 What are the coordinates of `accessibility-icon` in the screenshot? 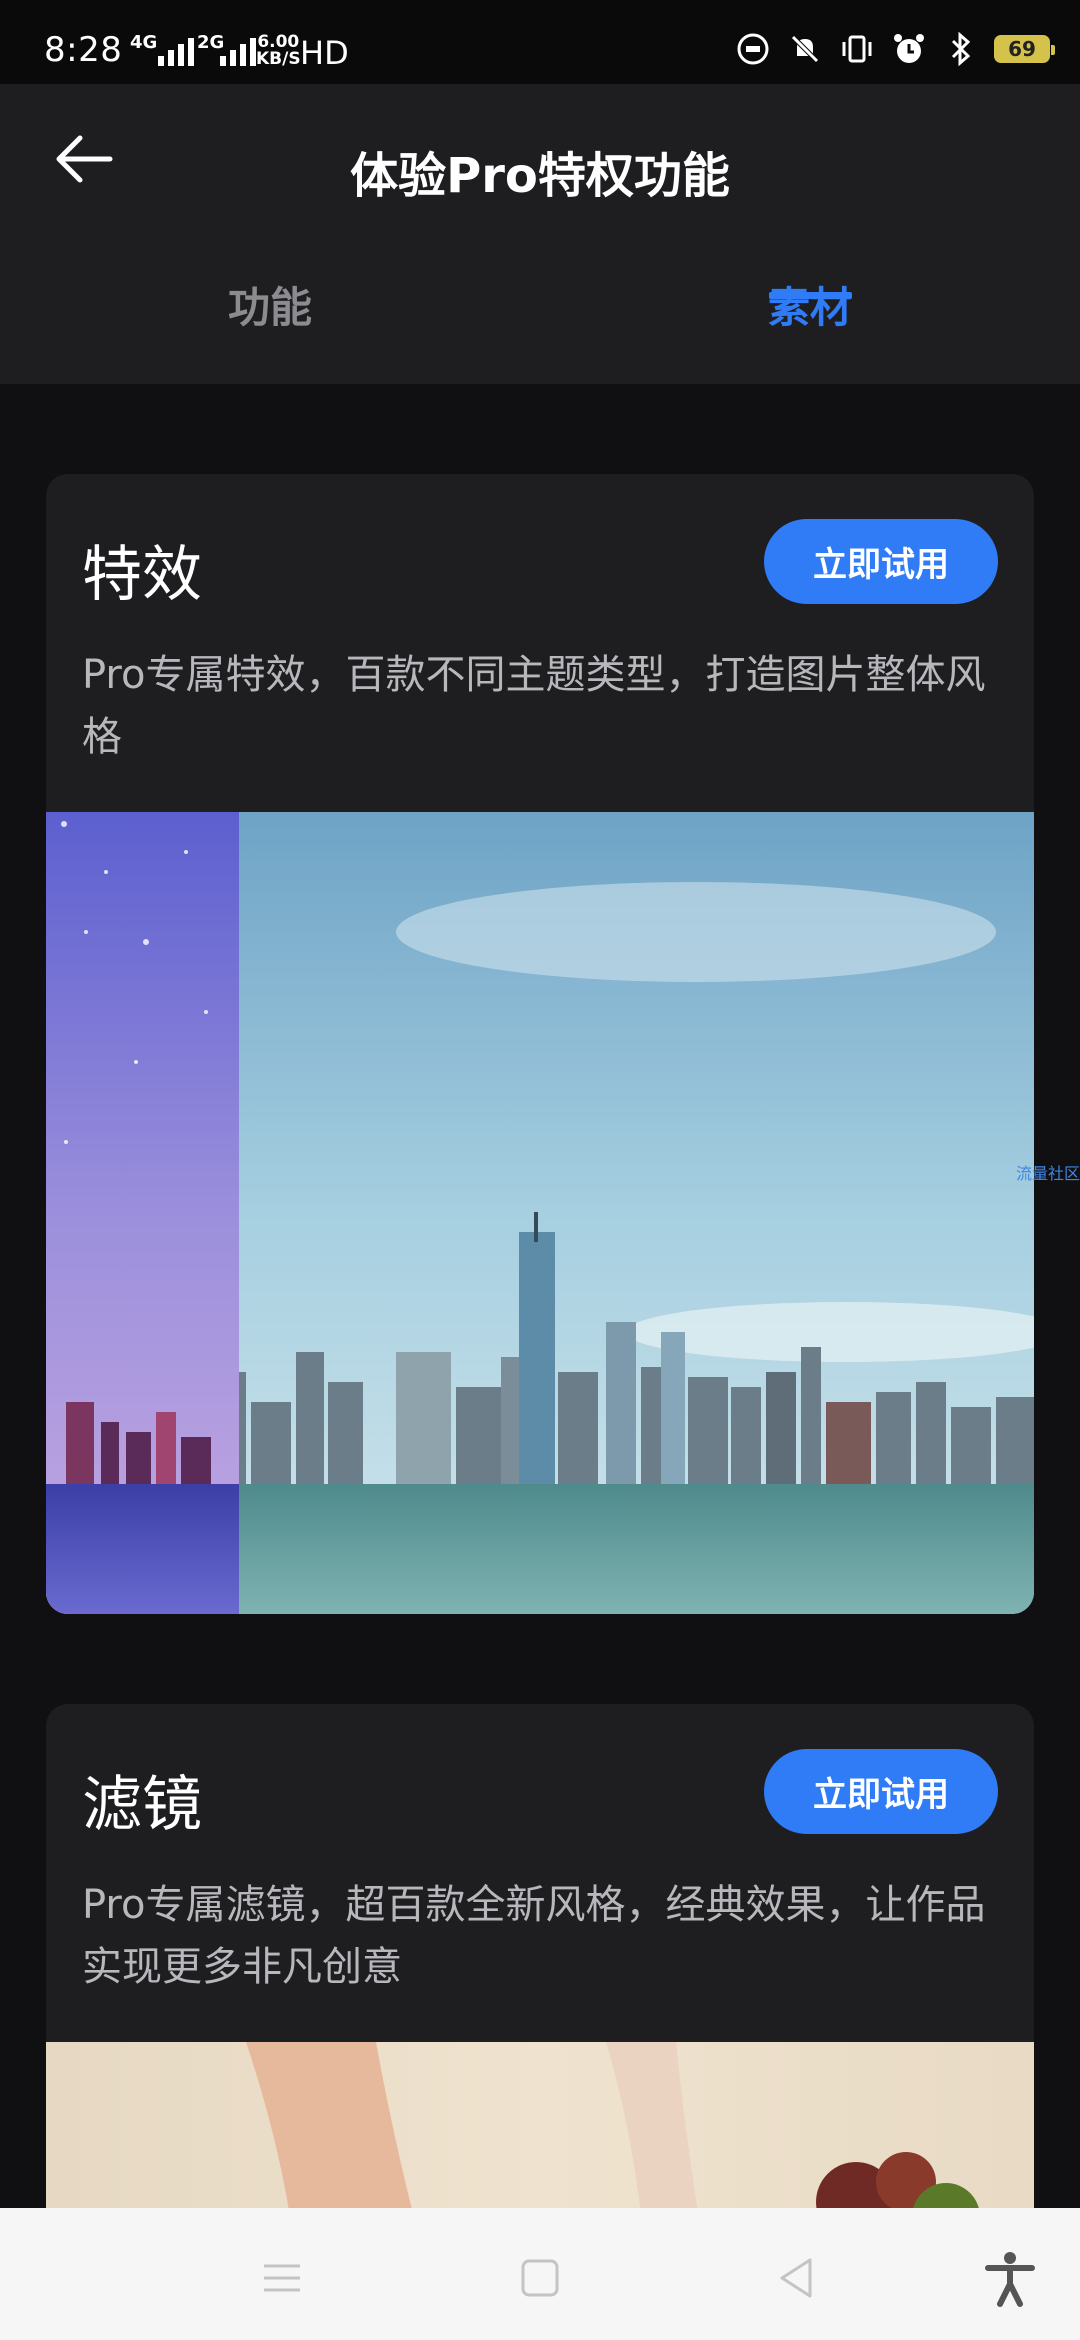 It's located at (1010, 2278).